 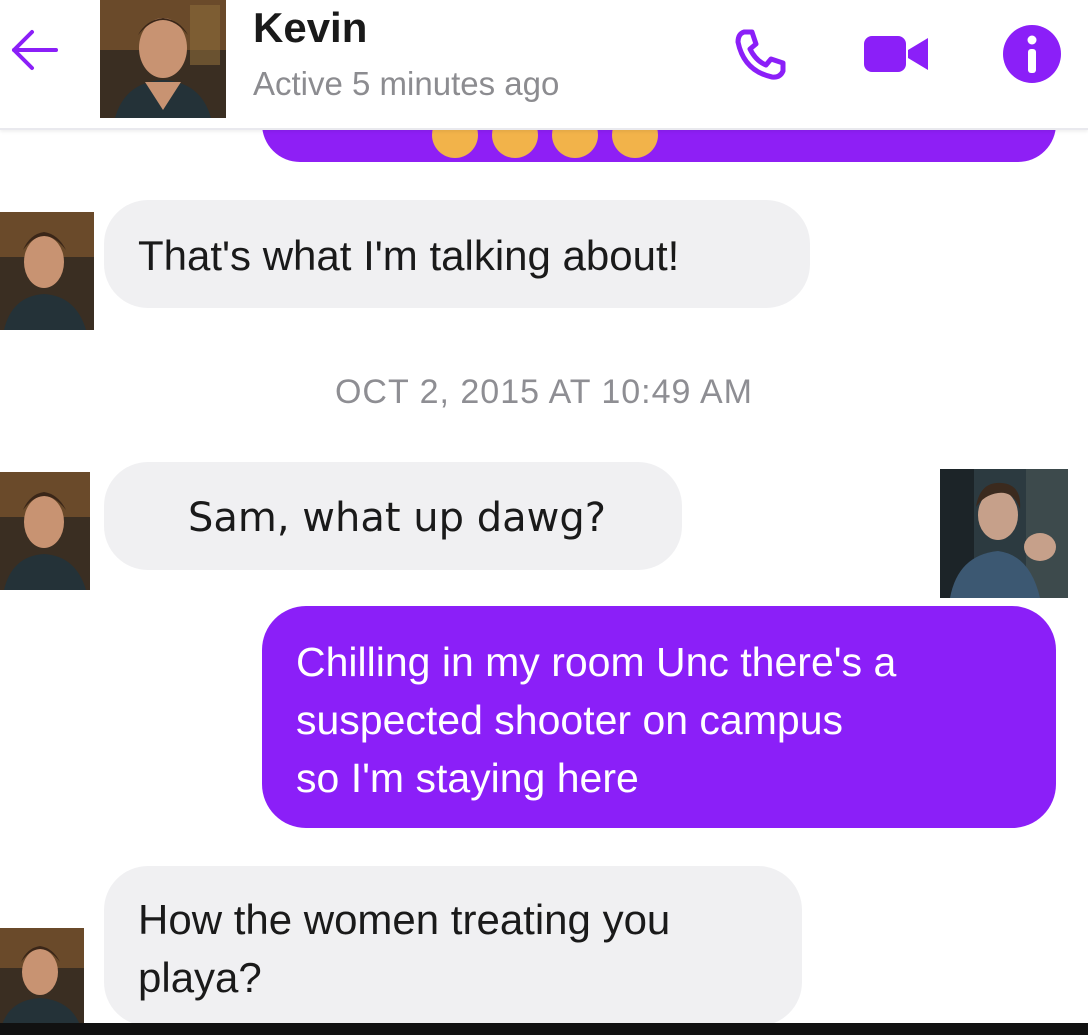 What do you see at coordinates (34, 50) in the screenshot?
I see `back-arrow-icon` at bounding box center [34, 50].